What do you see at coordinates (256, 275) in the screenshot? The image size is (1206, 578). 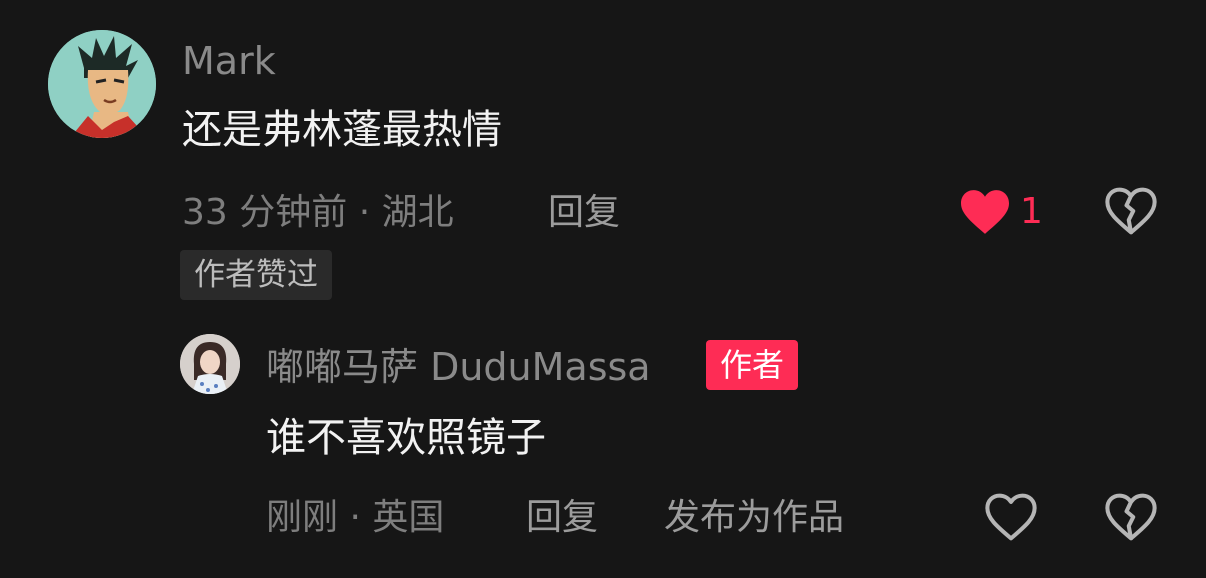 I see `author-liked-badge: 作者赞过` at bounding box center [256, 275].